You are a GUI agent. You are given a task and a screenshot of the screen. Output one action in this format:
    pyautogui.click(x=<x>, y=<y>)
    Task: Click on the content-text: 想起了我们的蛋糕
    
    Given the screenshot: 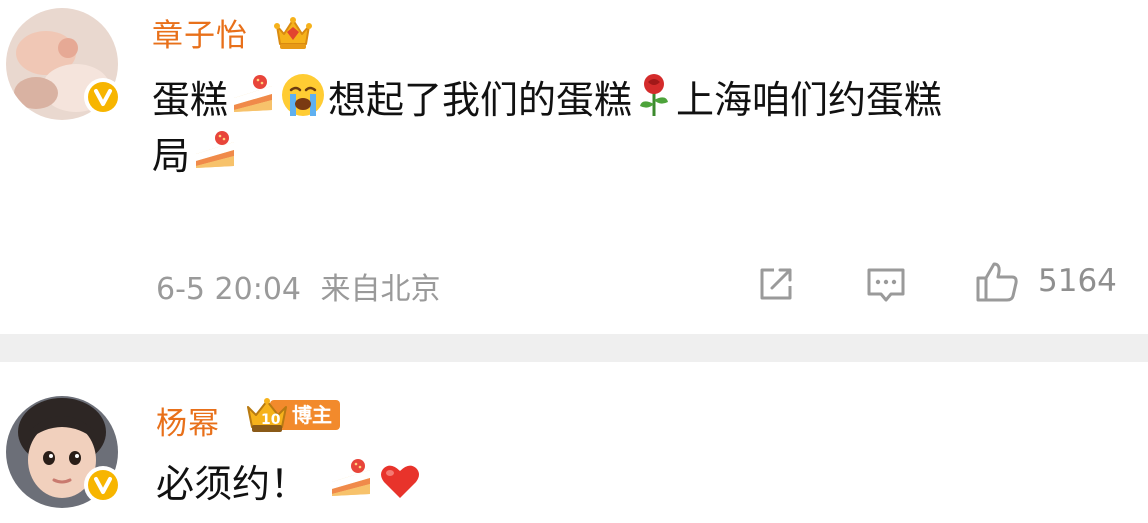 What is the action you would take?
    pyautogui.click(x=480, y=100)
    